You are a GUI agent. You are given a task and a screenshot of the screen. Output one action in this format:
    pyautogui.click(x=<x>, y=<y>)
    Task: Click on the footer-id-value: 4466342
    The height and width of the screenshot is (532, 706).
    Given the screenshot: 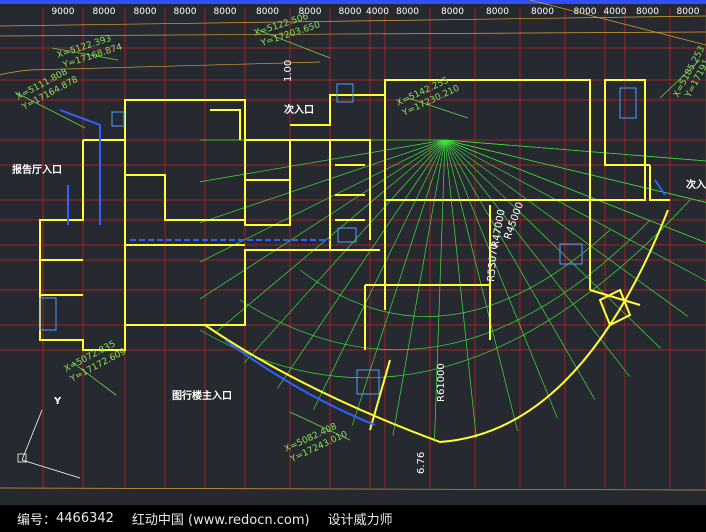 What is the action you would take?
    pyautogui.click(x=85, y=518)
    